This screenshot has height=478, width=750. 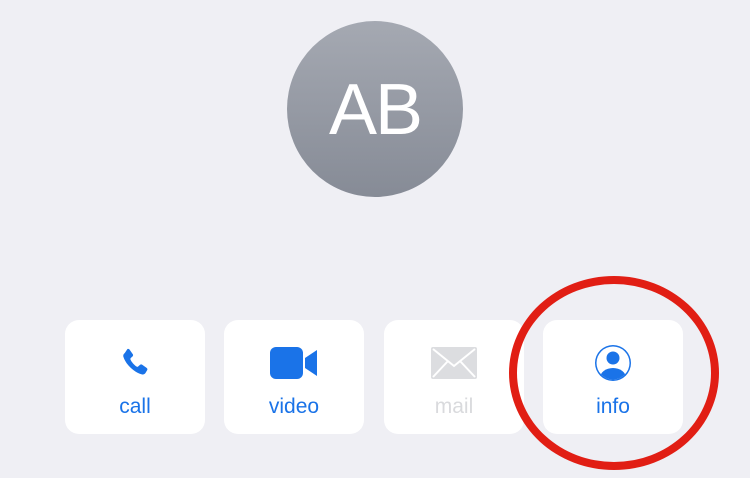 I want to click on mail-label: mail, so click(x=454, y=406).